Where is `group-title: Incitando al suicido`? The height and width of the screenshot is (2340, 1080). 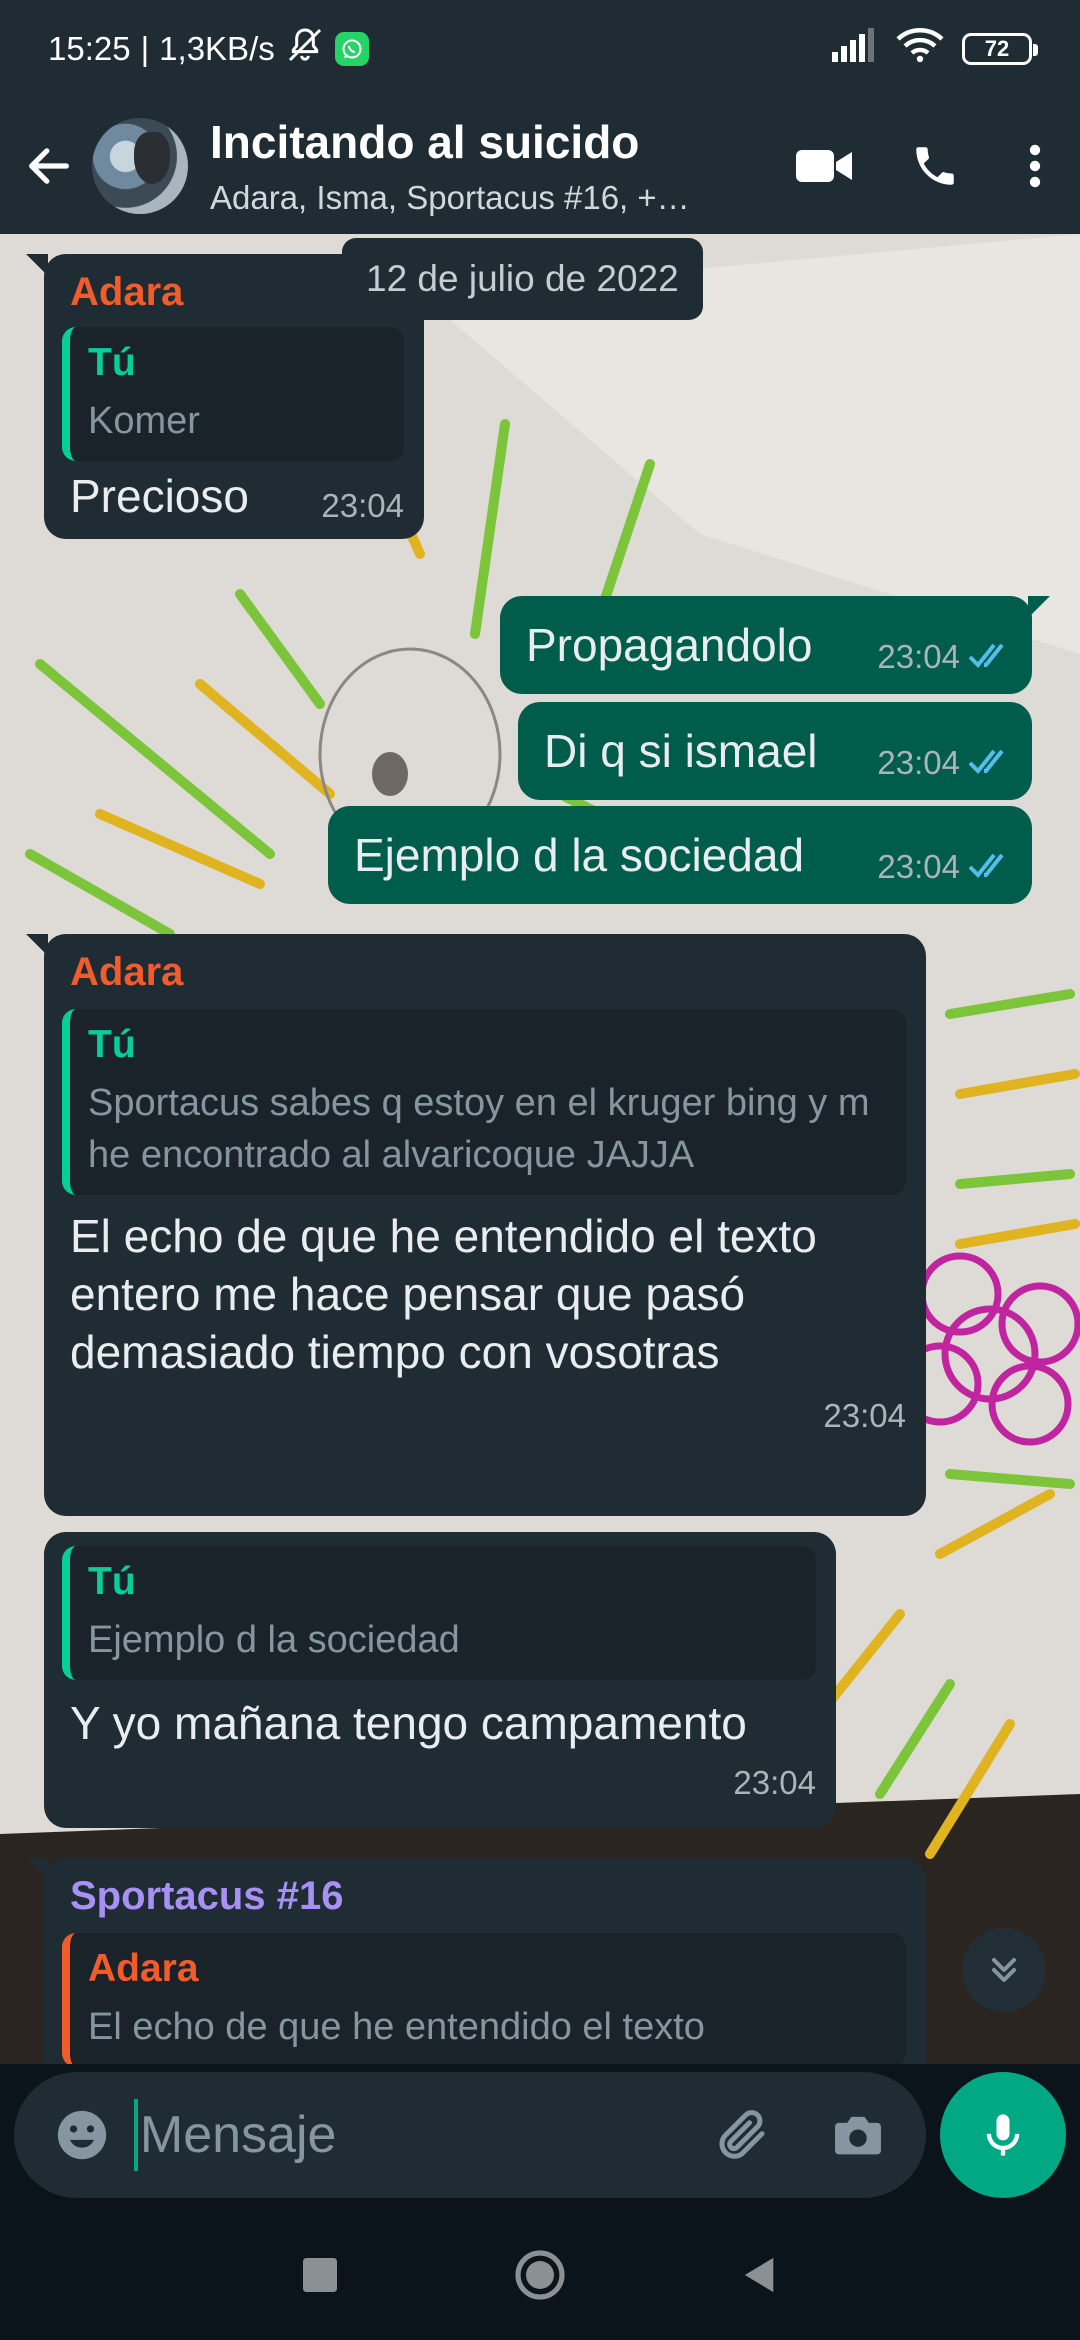
group-title: Incitando al suicido is located at coordinates (425, 142).